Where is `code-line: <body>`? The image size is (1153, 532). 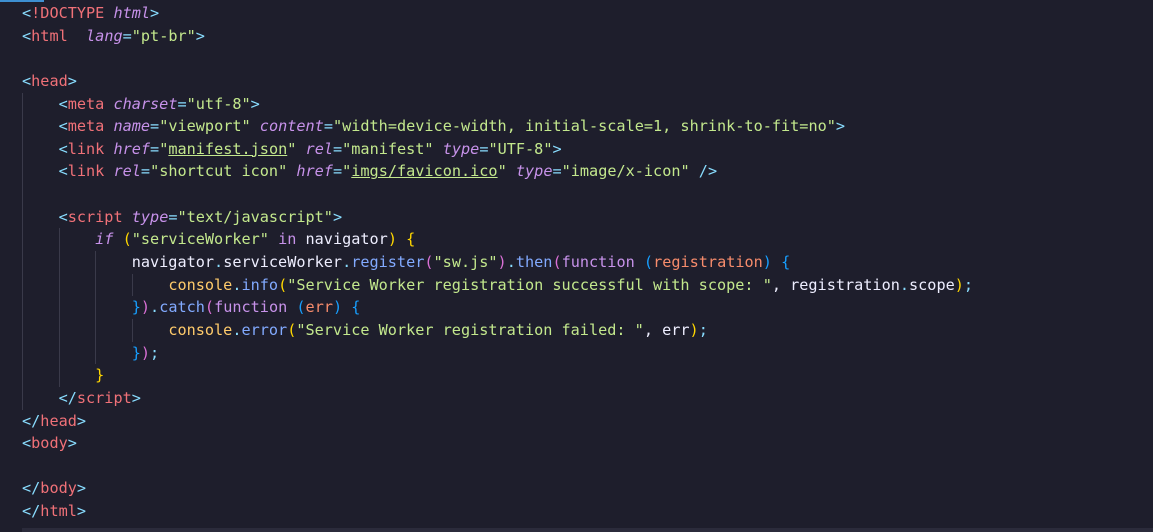
code-line: <body> is located at coordinates (576, 443).